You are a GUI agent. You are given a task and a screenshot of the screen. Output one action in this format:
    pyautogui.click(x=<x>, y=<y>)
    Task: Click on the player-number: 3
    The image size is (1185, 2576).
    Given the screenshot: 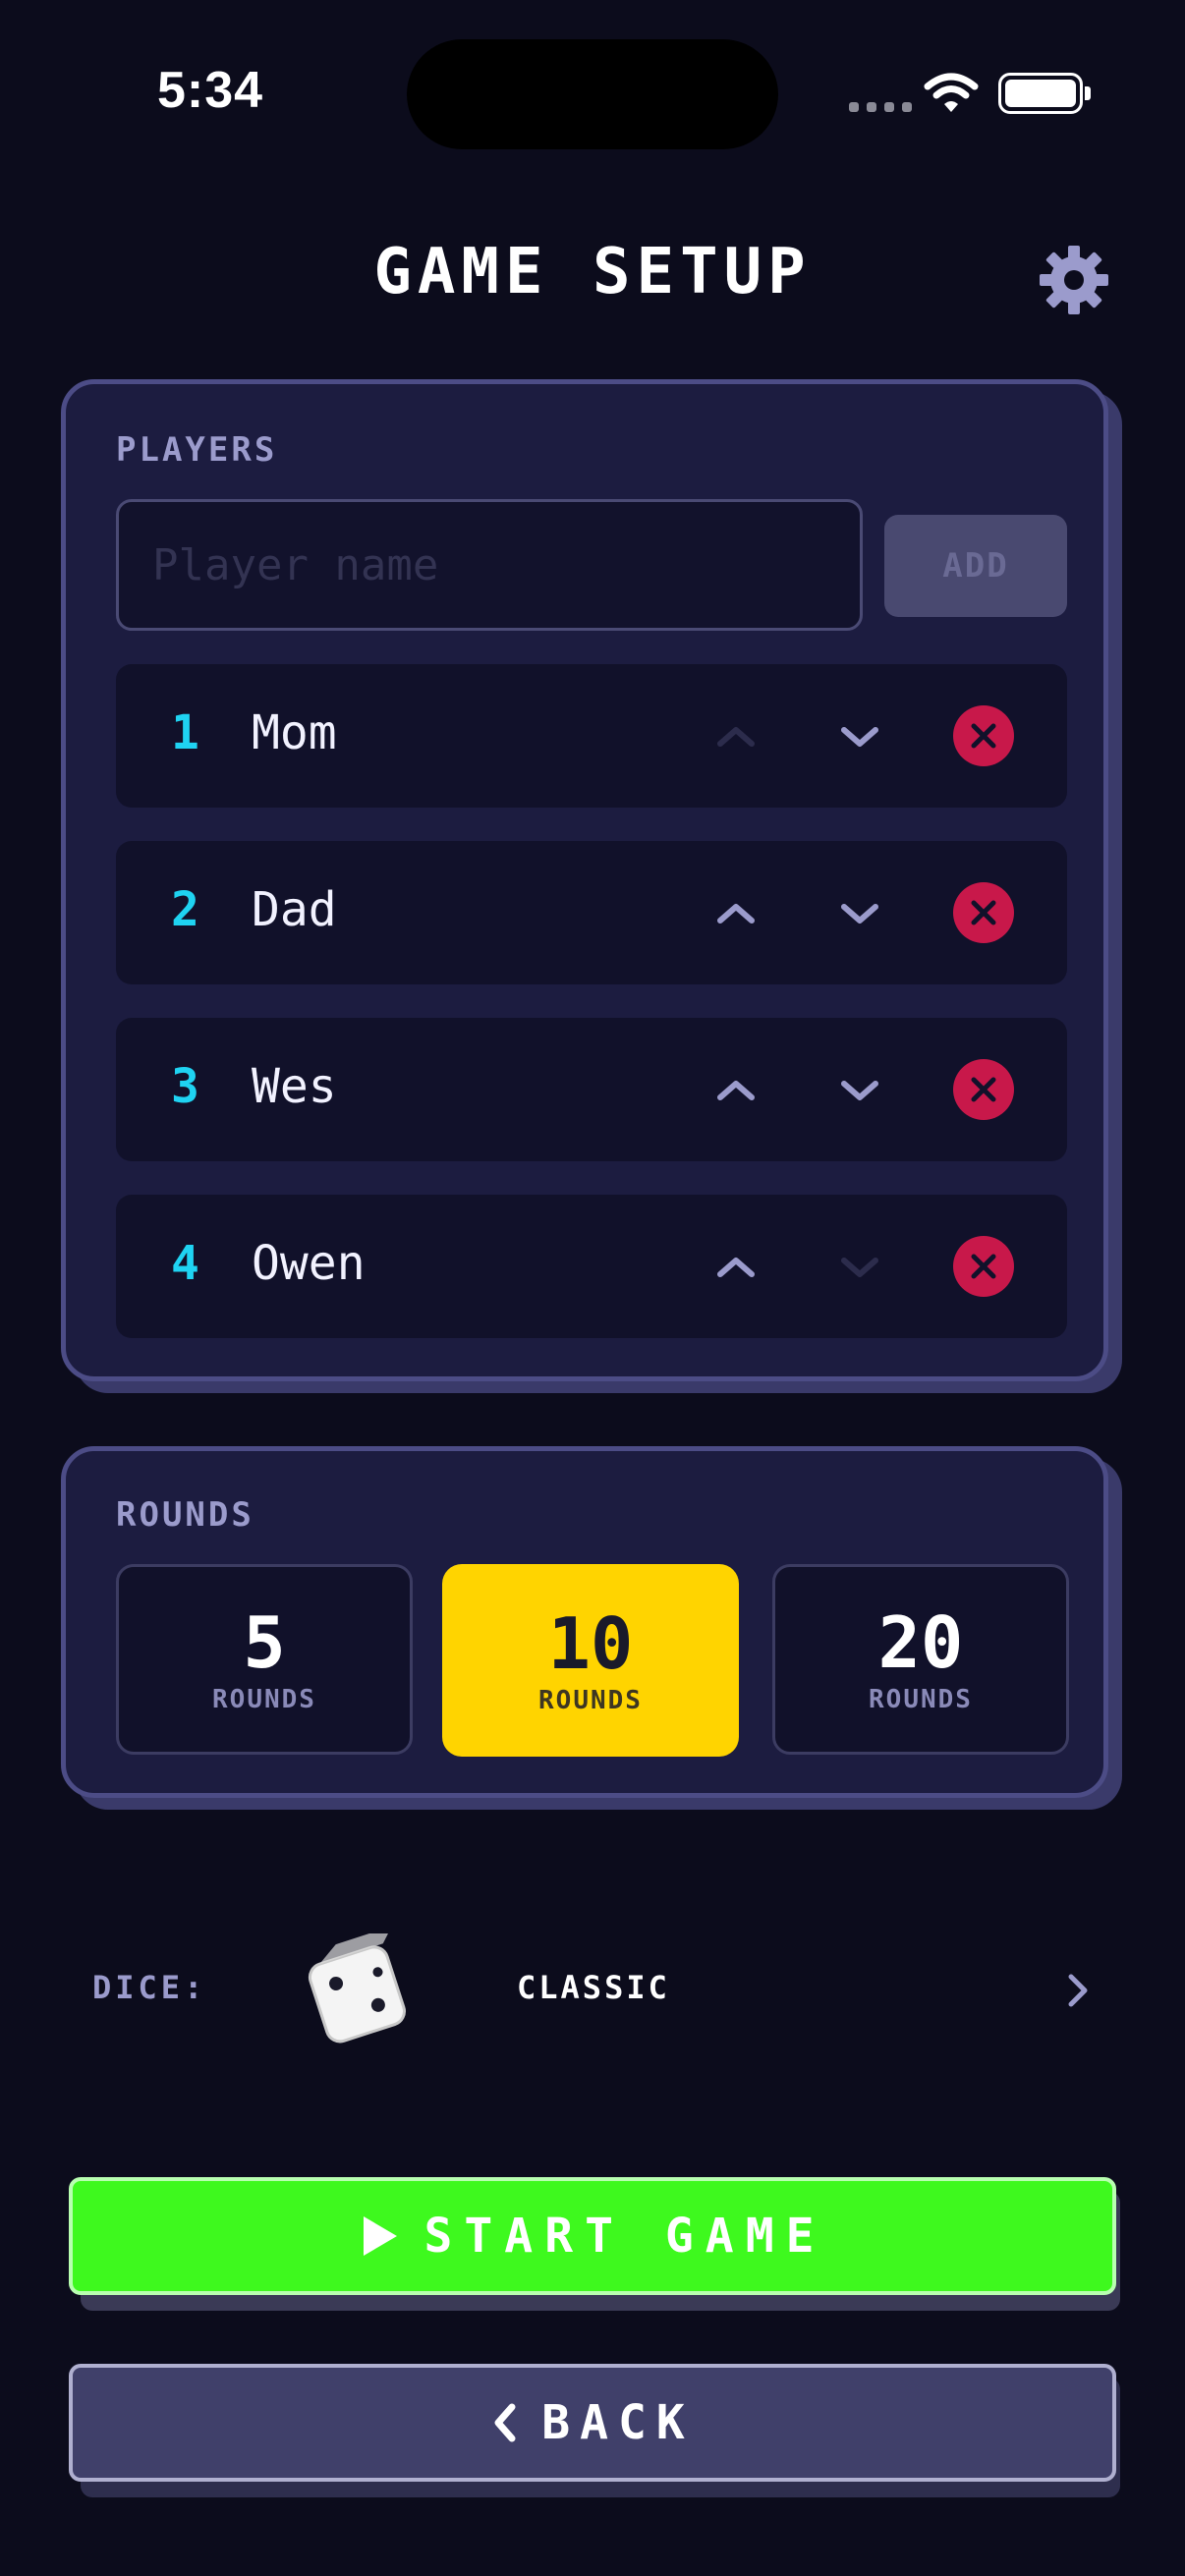 What is the action you would take?
    pyautogui.click(x=185, y=1086)
    